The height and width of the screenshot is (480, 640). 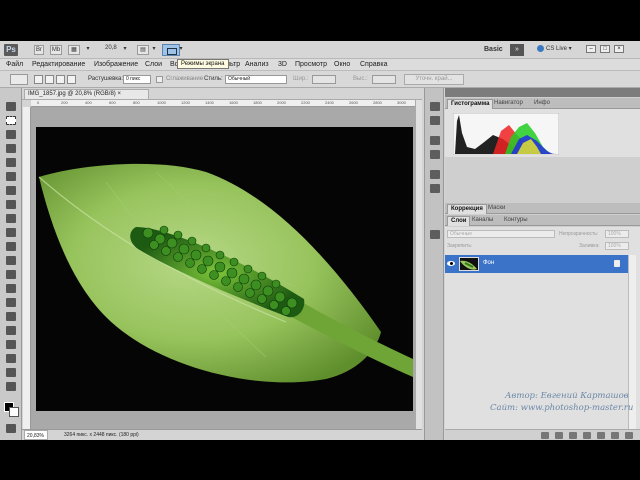 What do you see at coordinates (116, 64) in the screenshot?
I see `menu-image: Изображение` at bounding box center [116, 64].